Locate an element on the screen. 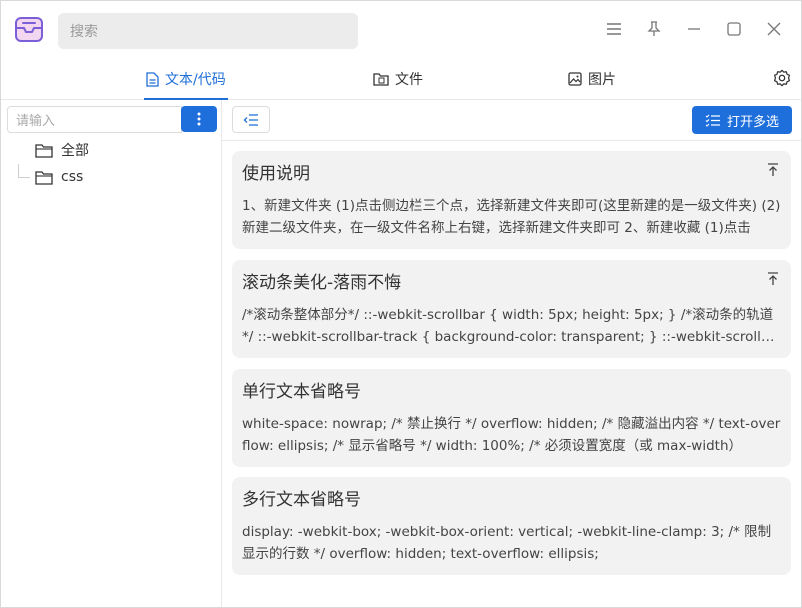 The width and height of the screenshot is (802, 608). gear-icon is located at coordinates (782, 78).